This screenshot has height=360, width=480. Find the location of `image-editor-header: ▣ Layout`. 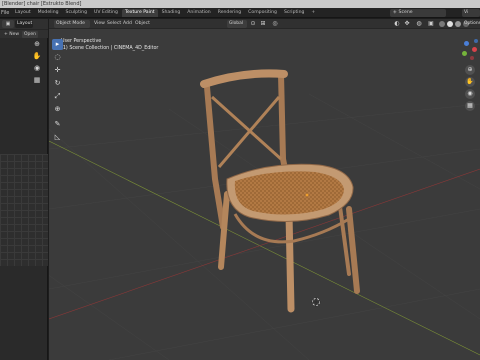

image-editor-header: ▣ Layout is located at coordinates (24, 24).